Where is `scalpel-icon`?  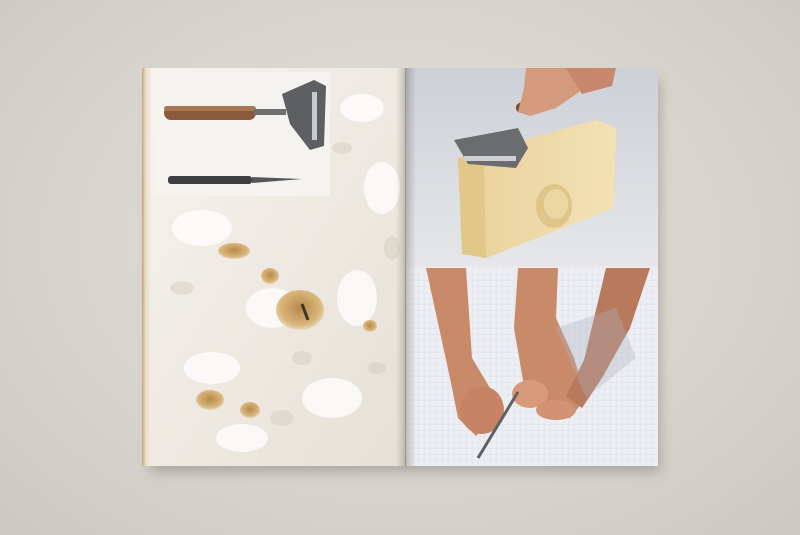
scalpel-icon is located at coordinates (235, 180).